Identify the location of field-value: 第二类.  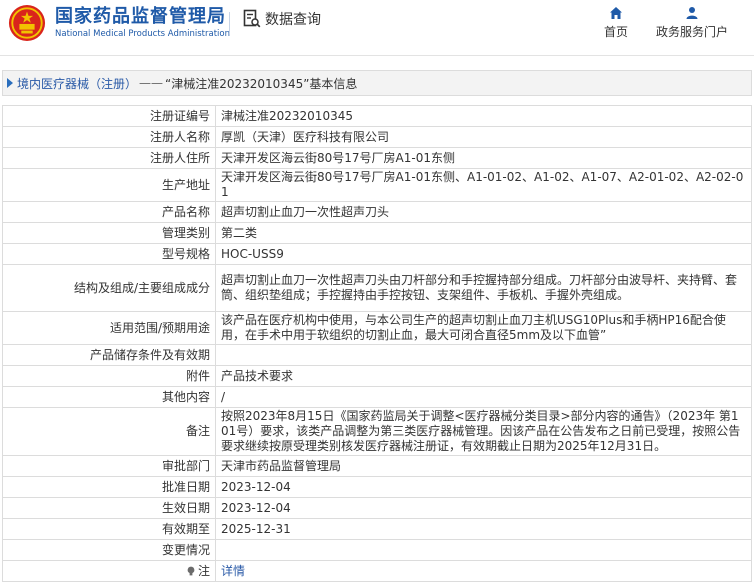
(483, 233).